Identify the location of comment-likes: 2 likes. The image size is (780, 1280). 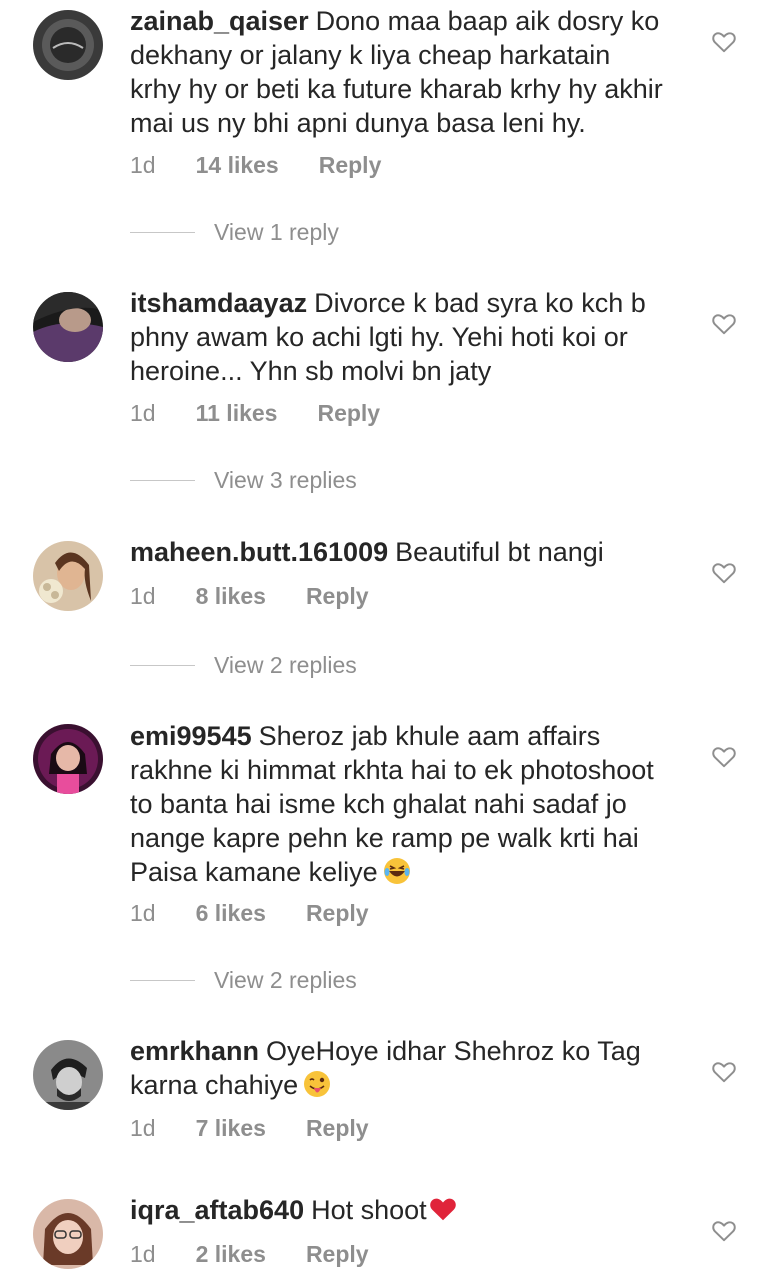
(231, 1254).